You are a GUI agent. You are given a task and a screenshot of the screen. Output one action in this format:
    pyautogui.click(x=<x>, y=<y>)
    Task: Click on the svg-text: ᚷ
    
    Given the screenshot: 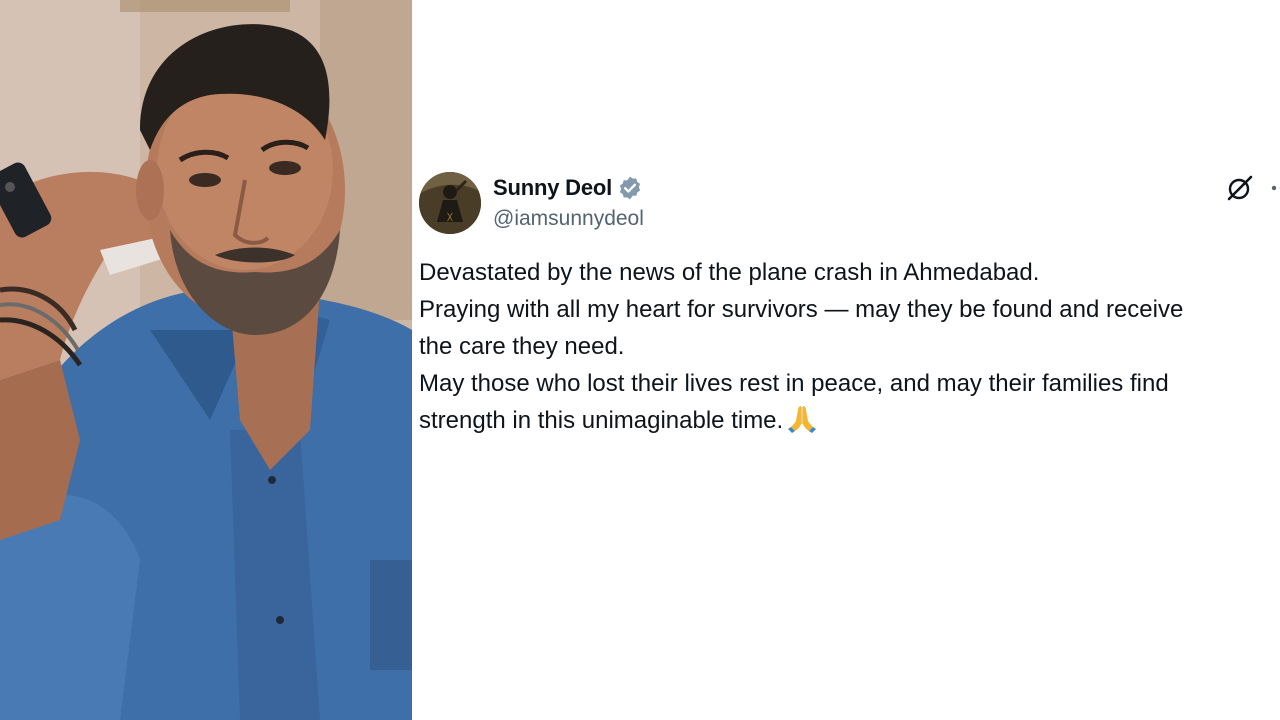 What is the action you would take?
    pyautogui.click(x=449, y=217)
    